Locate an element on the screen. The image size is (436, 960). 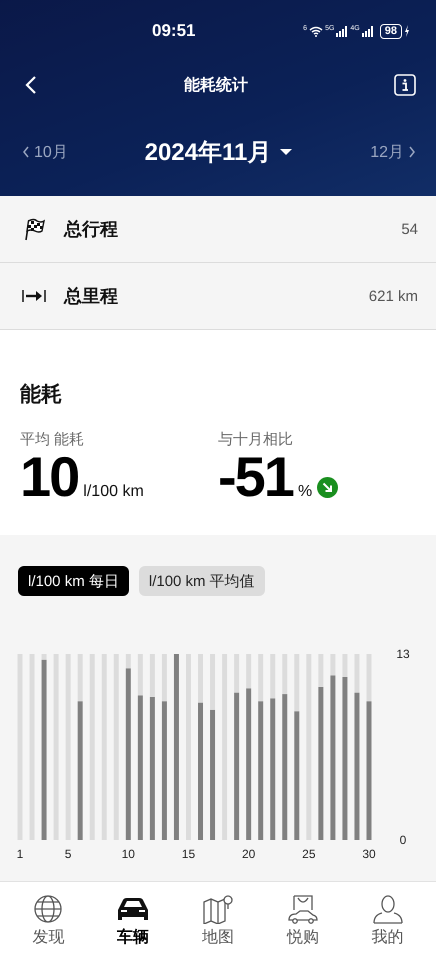
comparison-unit: % is located at coordinates (305, 492).